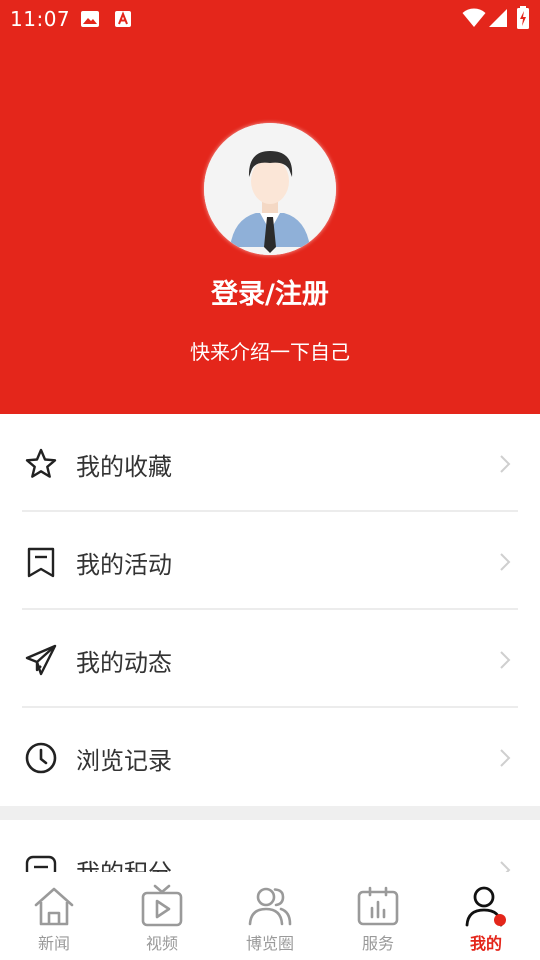 The width and height of the screenshot is (540, 960). I want to click on menu-item-points: 我的积分, so click(270, 846).